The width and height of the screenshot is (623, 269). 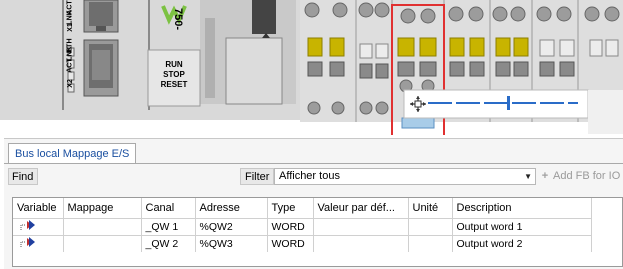 I want to click on table-row: _QW 1 %QW2 WORD Output word 1, so click(x=302, y=226).